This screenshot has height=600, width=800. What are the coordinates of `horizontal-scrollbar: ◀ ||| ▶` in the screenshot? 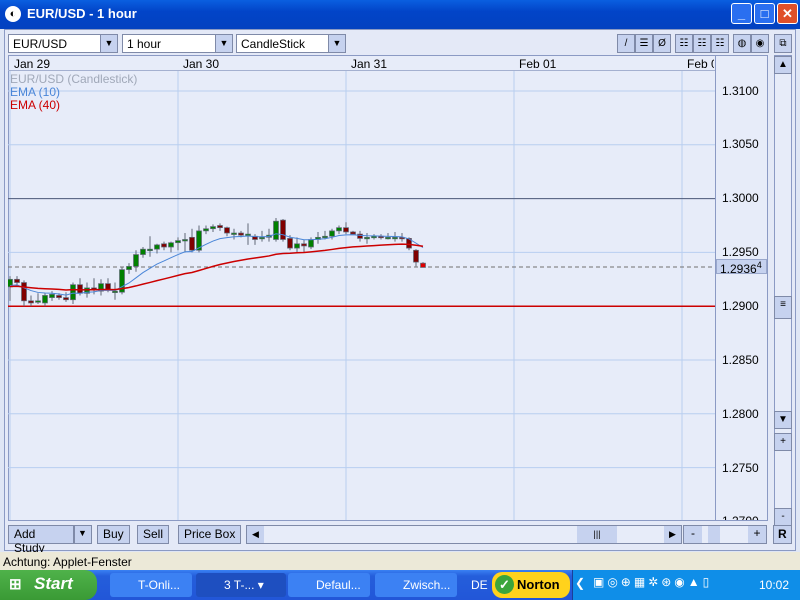 It's located at (464, 534).